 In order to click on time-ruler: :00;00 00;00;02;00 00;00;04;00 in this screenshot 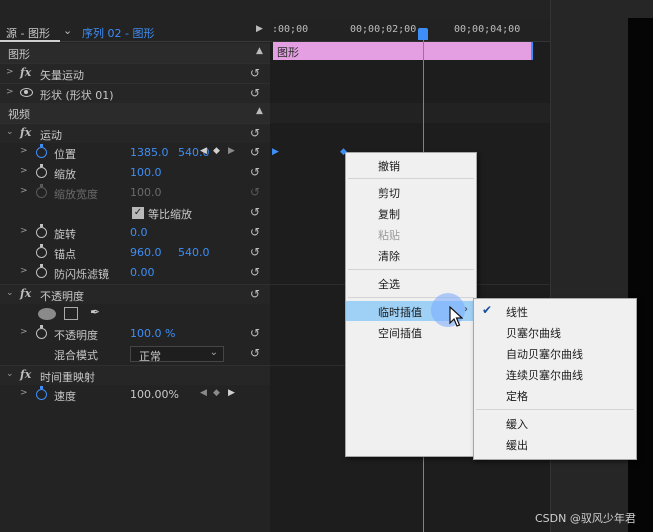, I will do `click(410, 31)`.